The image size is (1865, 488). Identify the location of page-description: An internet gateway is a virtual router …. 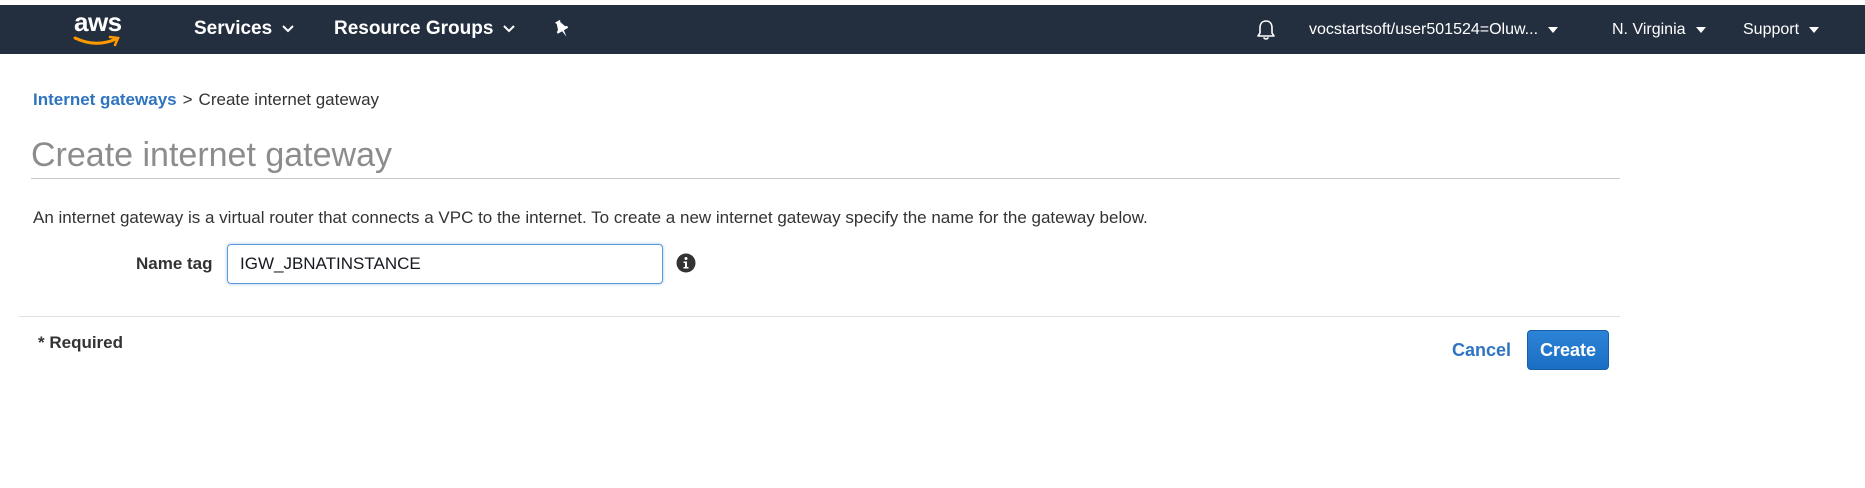
(590, 217).